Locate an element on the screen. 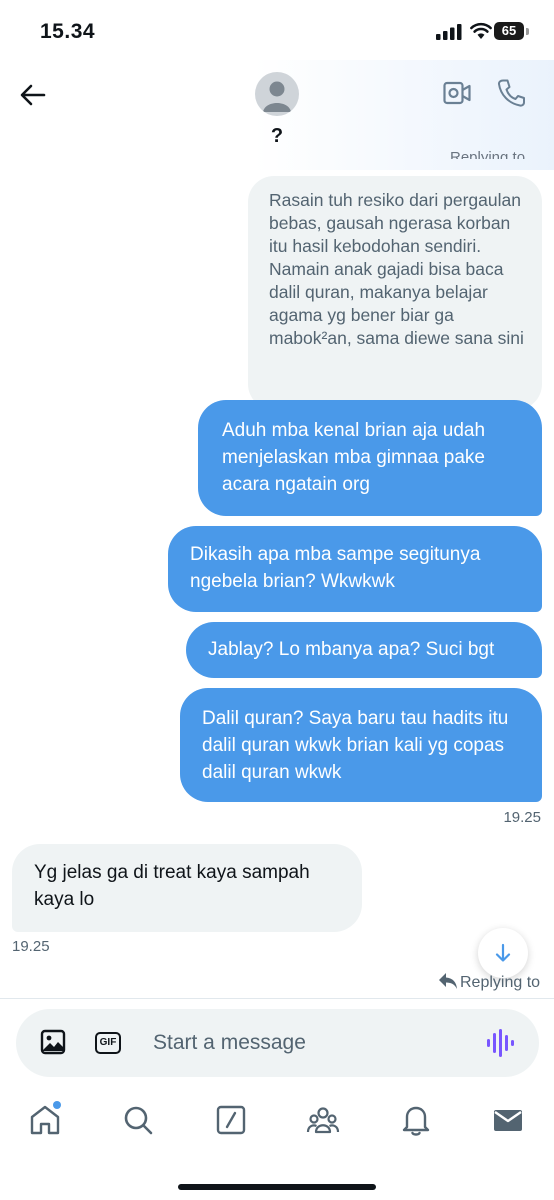 This screenshot has height=1200, width=554. incoming-message: Yg jelas ga di treat kaya sampah kaya lo is located at coordinates (187, 888).